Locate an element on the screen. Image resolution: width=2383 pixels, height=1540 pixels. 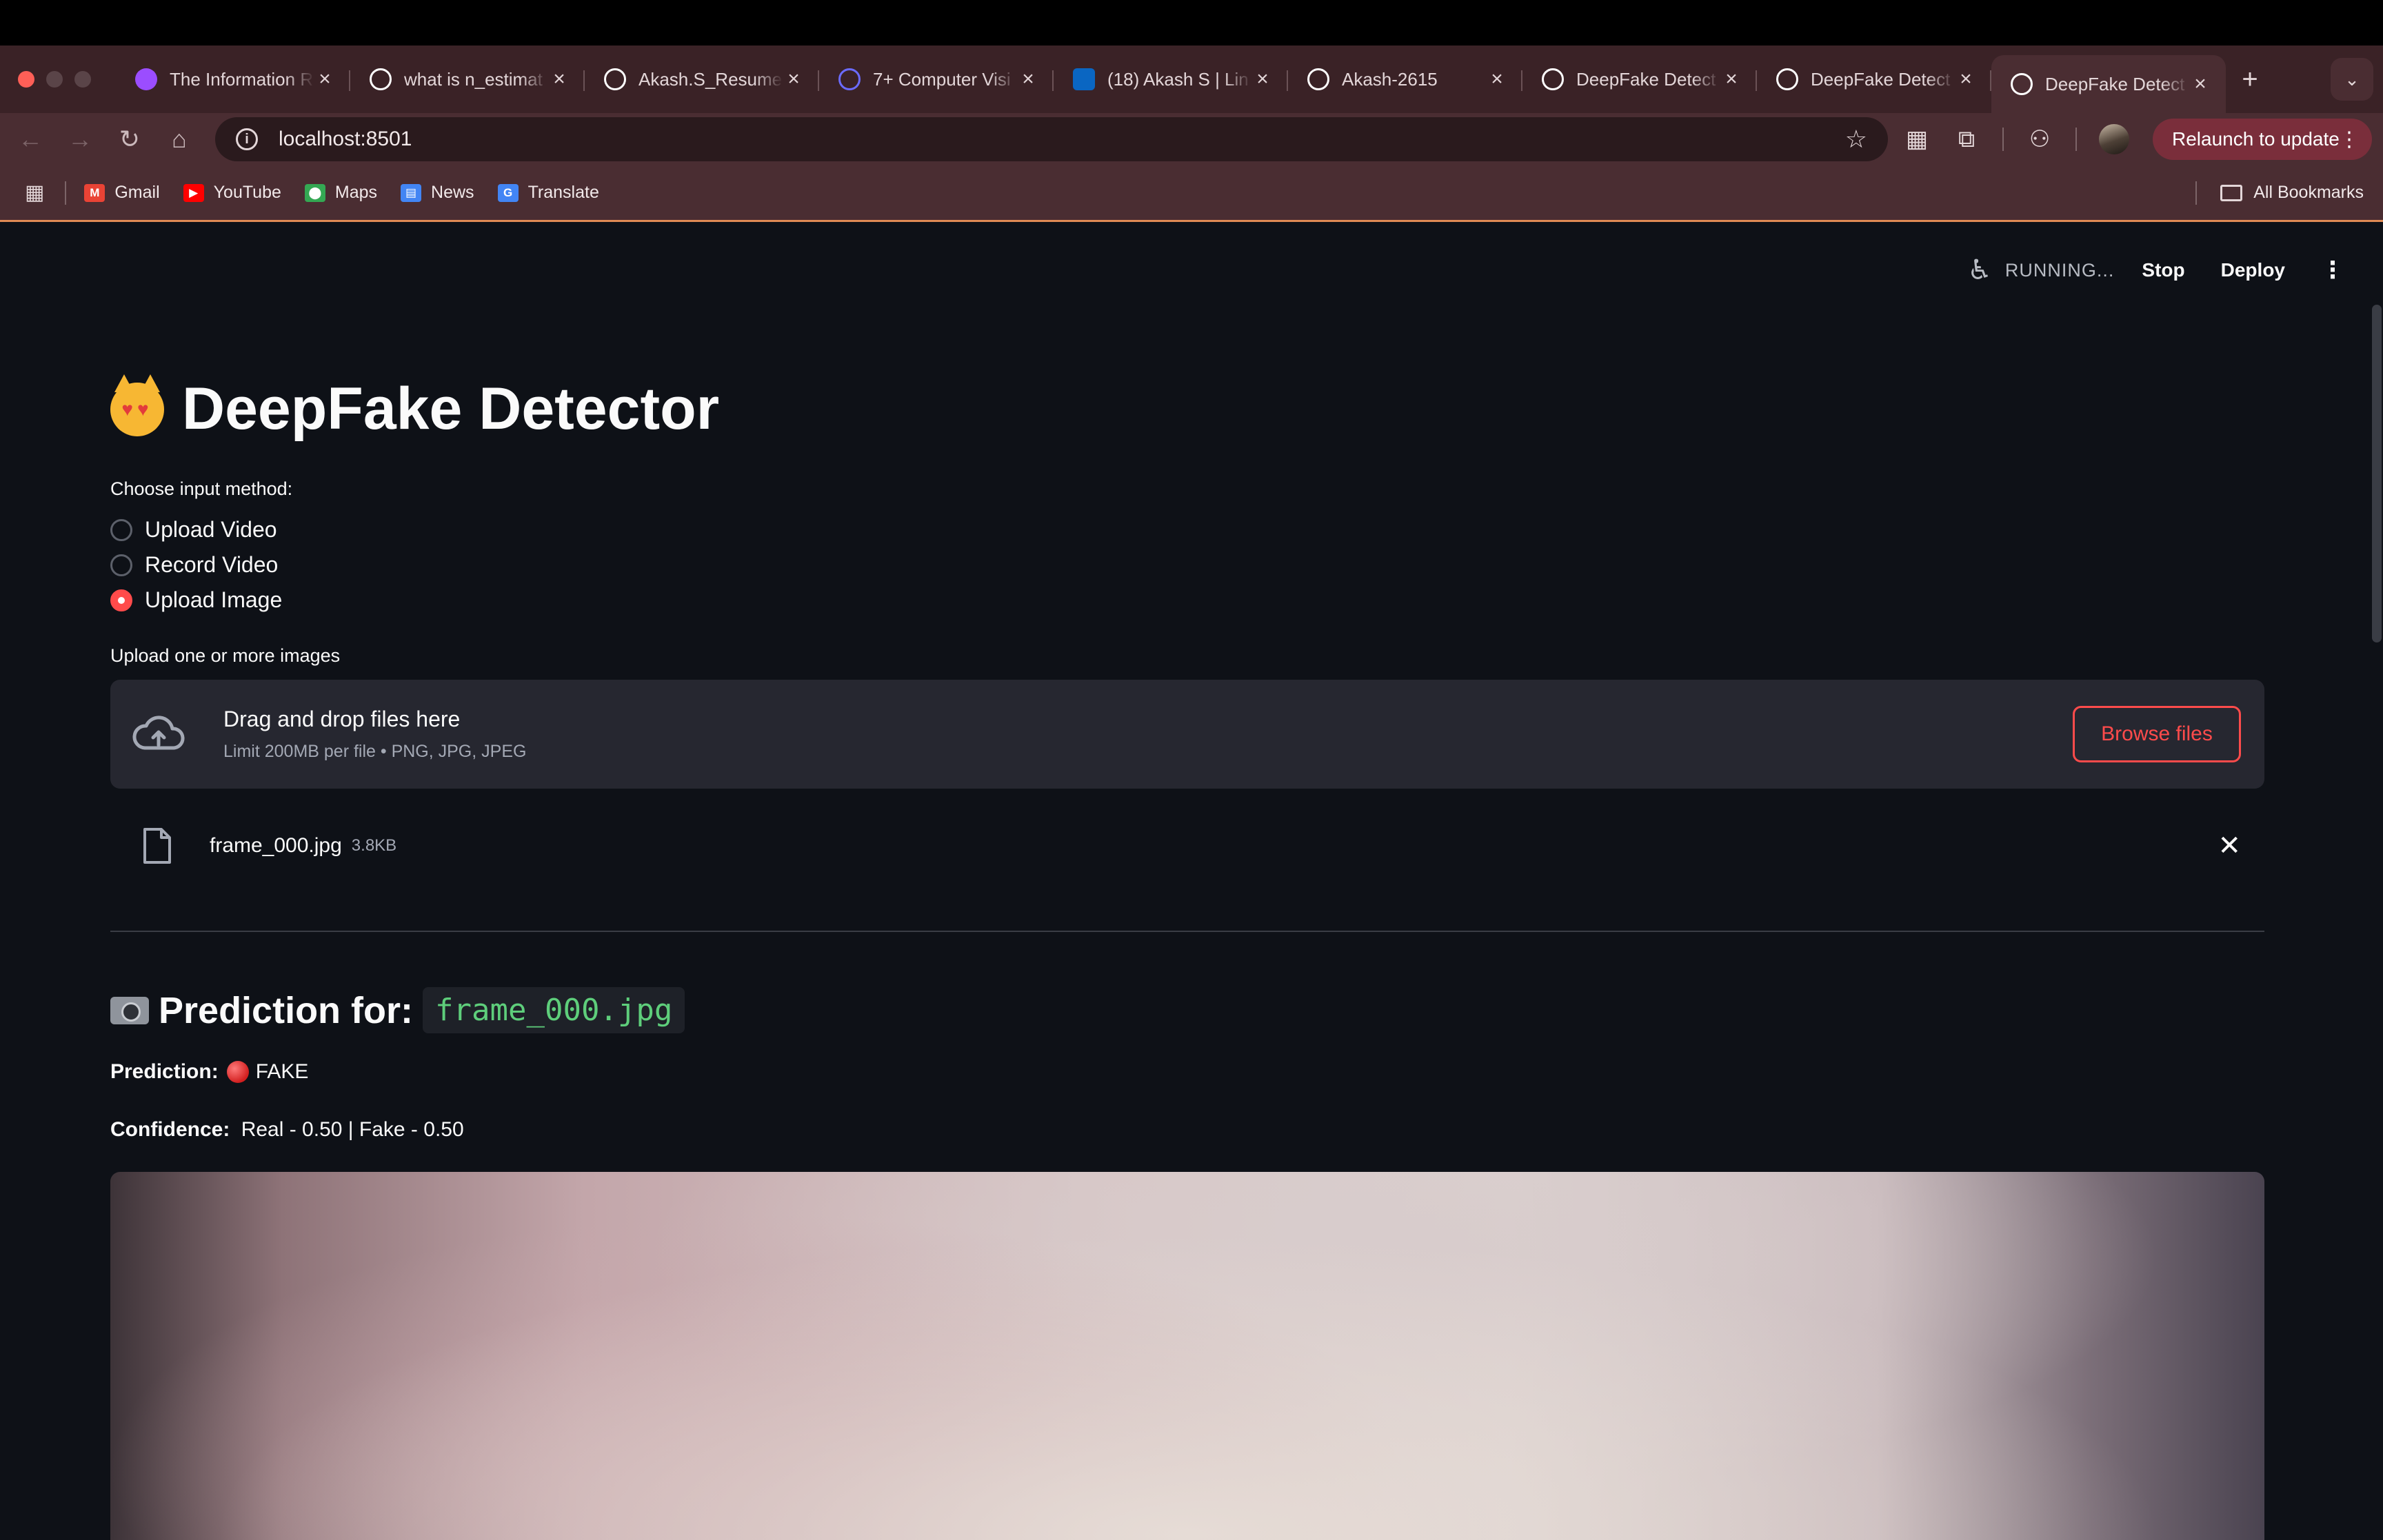
streamlit-header: ♿ RUNNING... Stop Deploy ⋮ is located at coordinates (2175, 270).